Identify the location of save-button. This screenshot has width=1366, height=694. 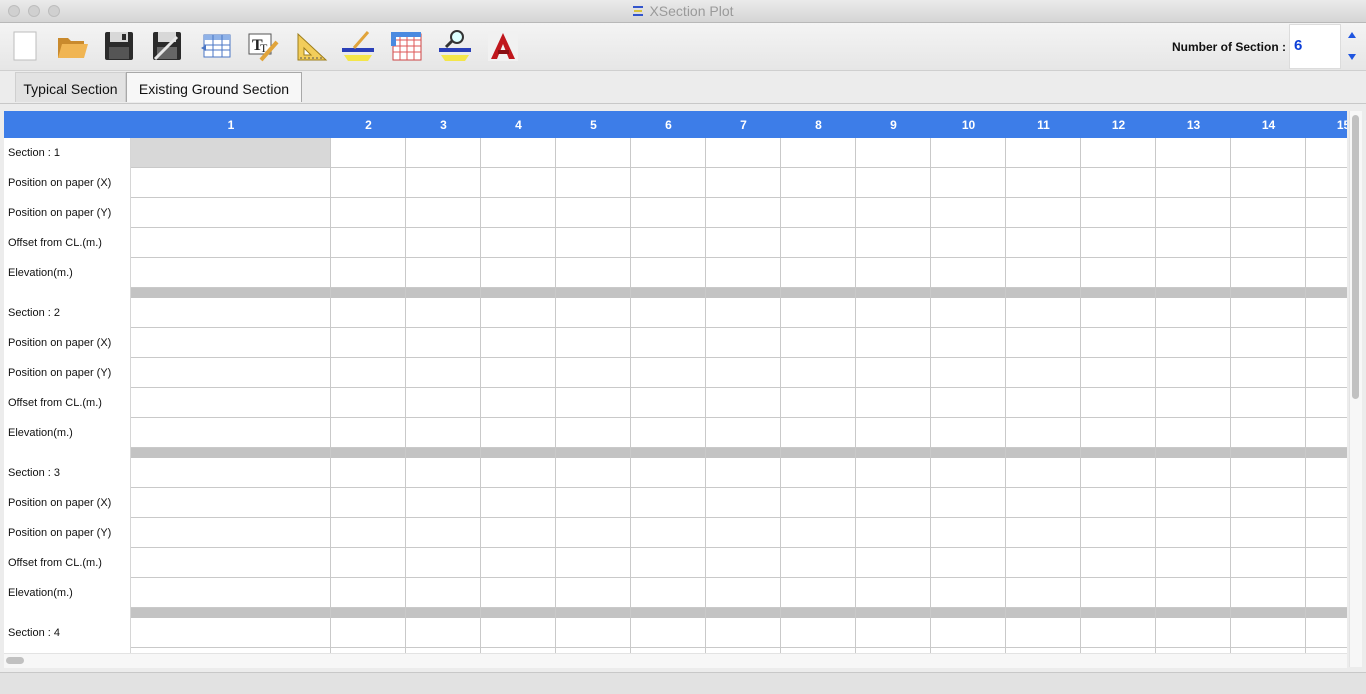
(119, 46).